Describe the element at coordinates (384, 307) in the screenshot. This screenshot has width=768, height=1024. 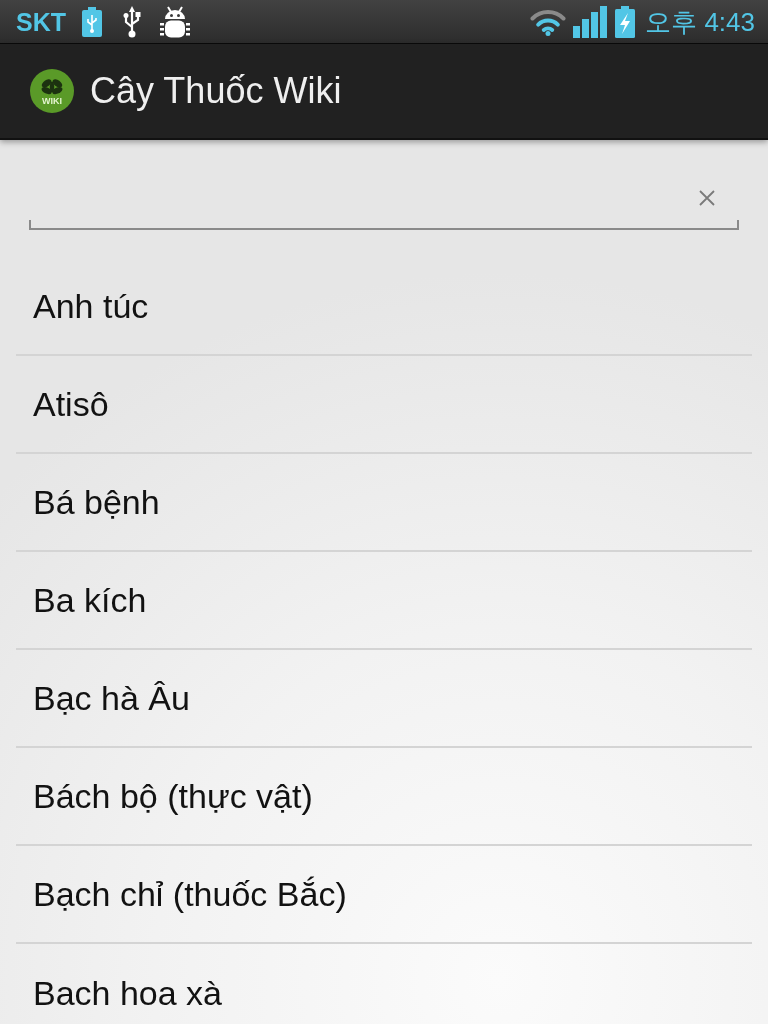
I see `list-item: Anh túc` at that location.